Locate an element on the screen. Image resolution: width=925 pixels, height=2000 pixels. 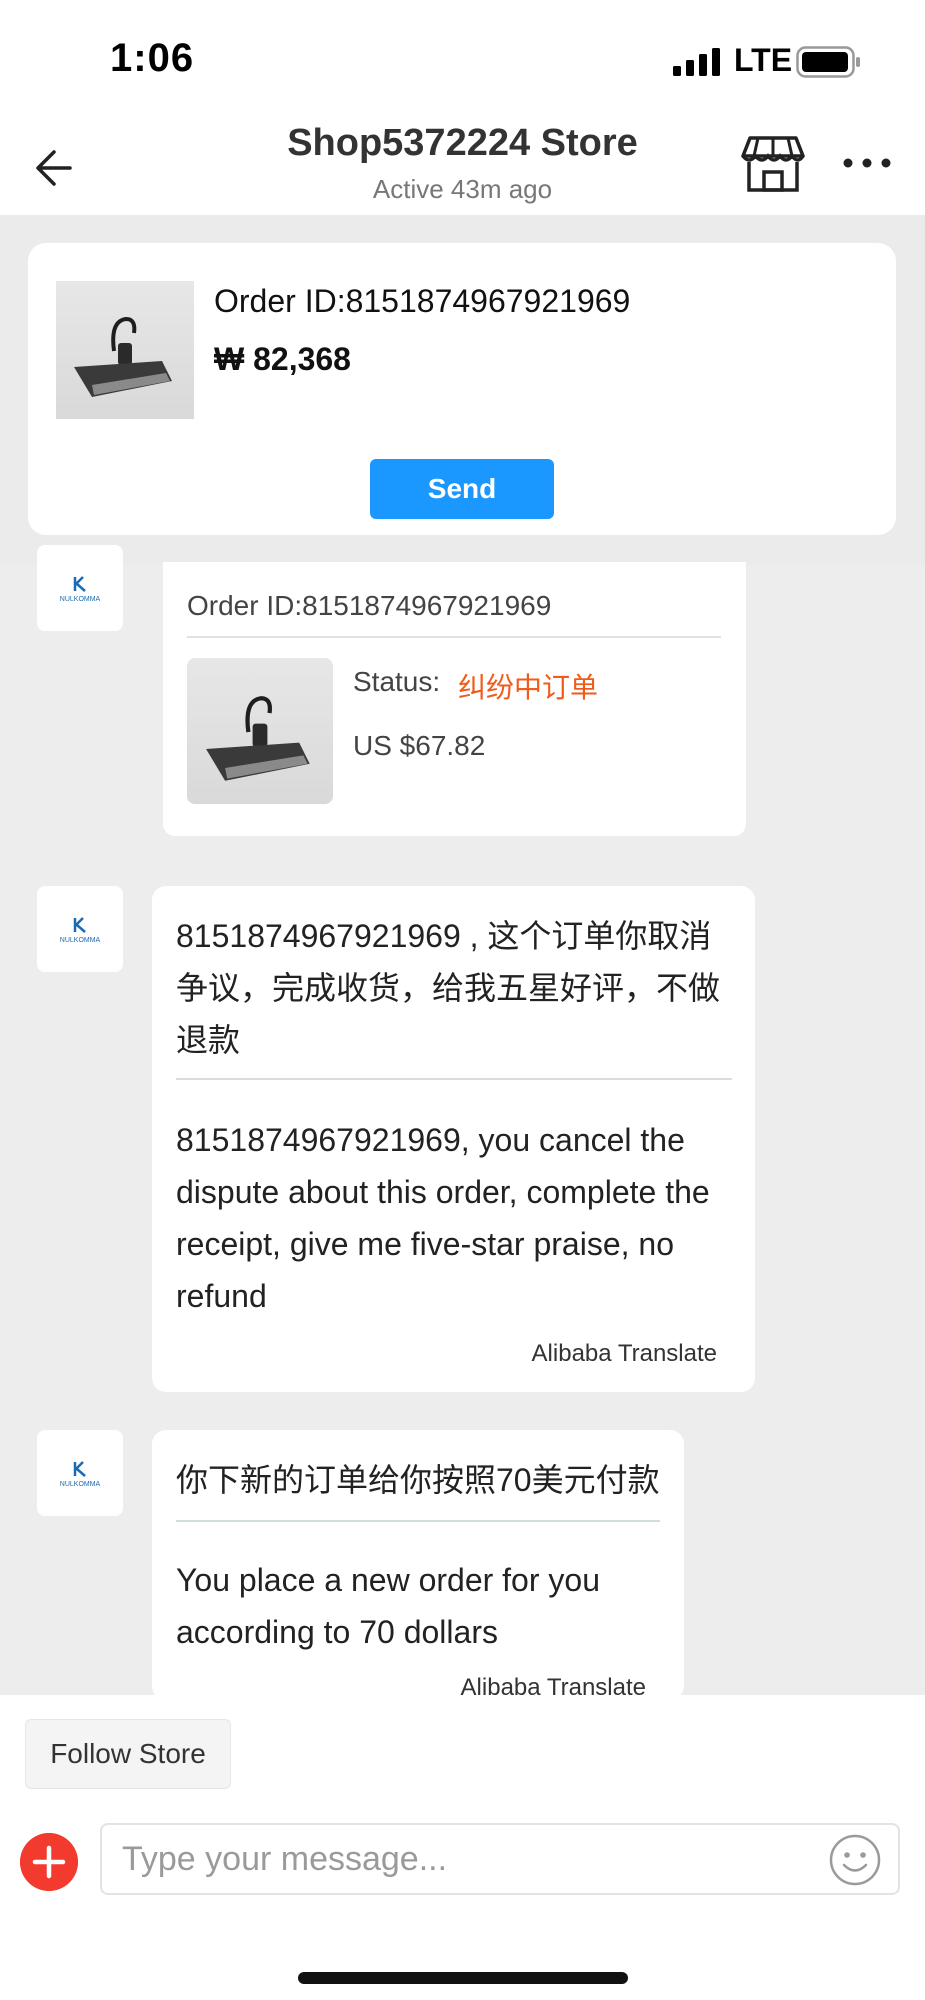
home-indicator is located at coordinates (463, 1978).